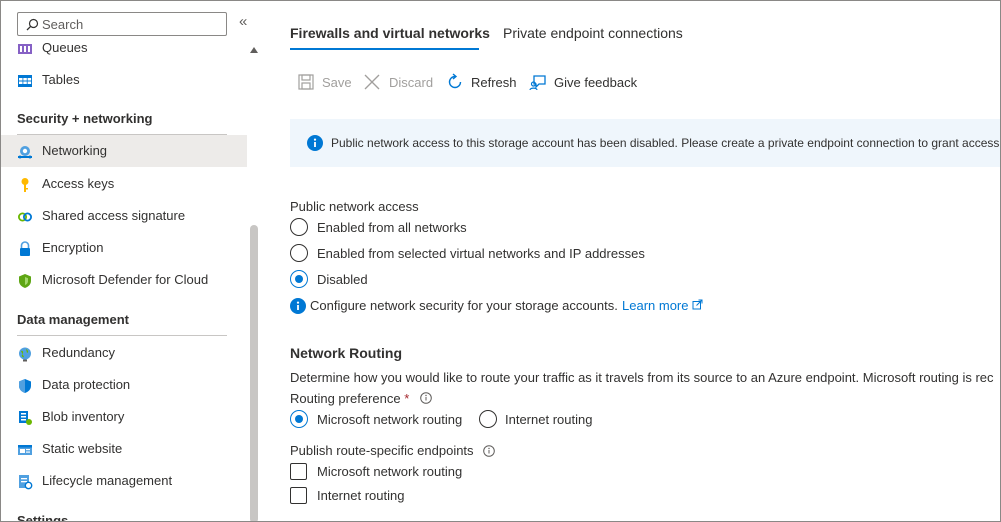 The image size is (1001, 522). I want to click on routing-preference-label: Routing preference *, so click(349, 398).